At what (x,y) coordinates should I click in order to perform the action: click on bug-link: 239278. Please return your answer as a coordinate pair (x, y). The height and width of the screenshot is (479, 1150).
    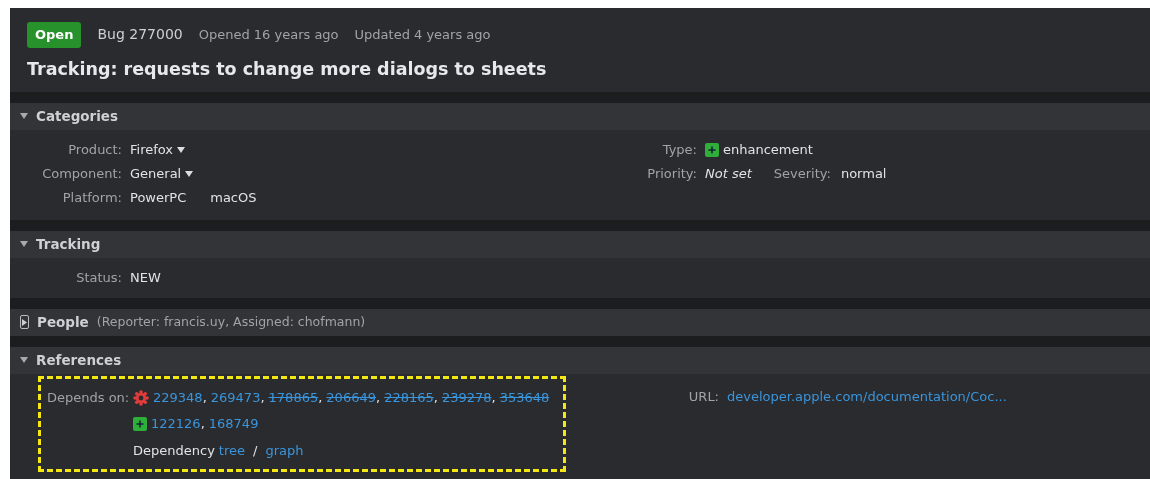
    Looking at the image, I should click on (466, 397).